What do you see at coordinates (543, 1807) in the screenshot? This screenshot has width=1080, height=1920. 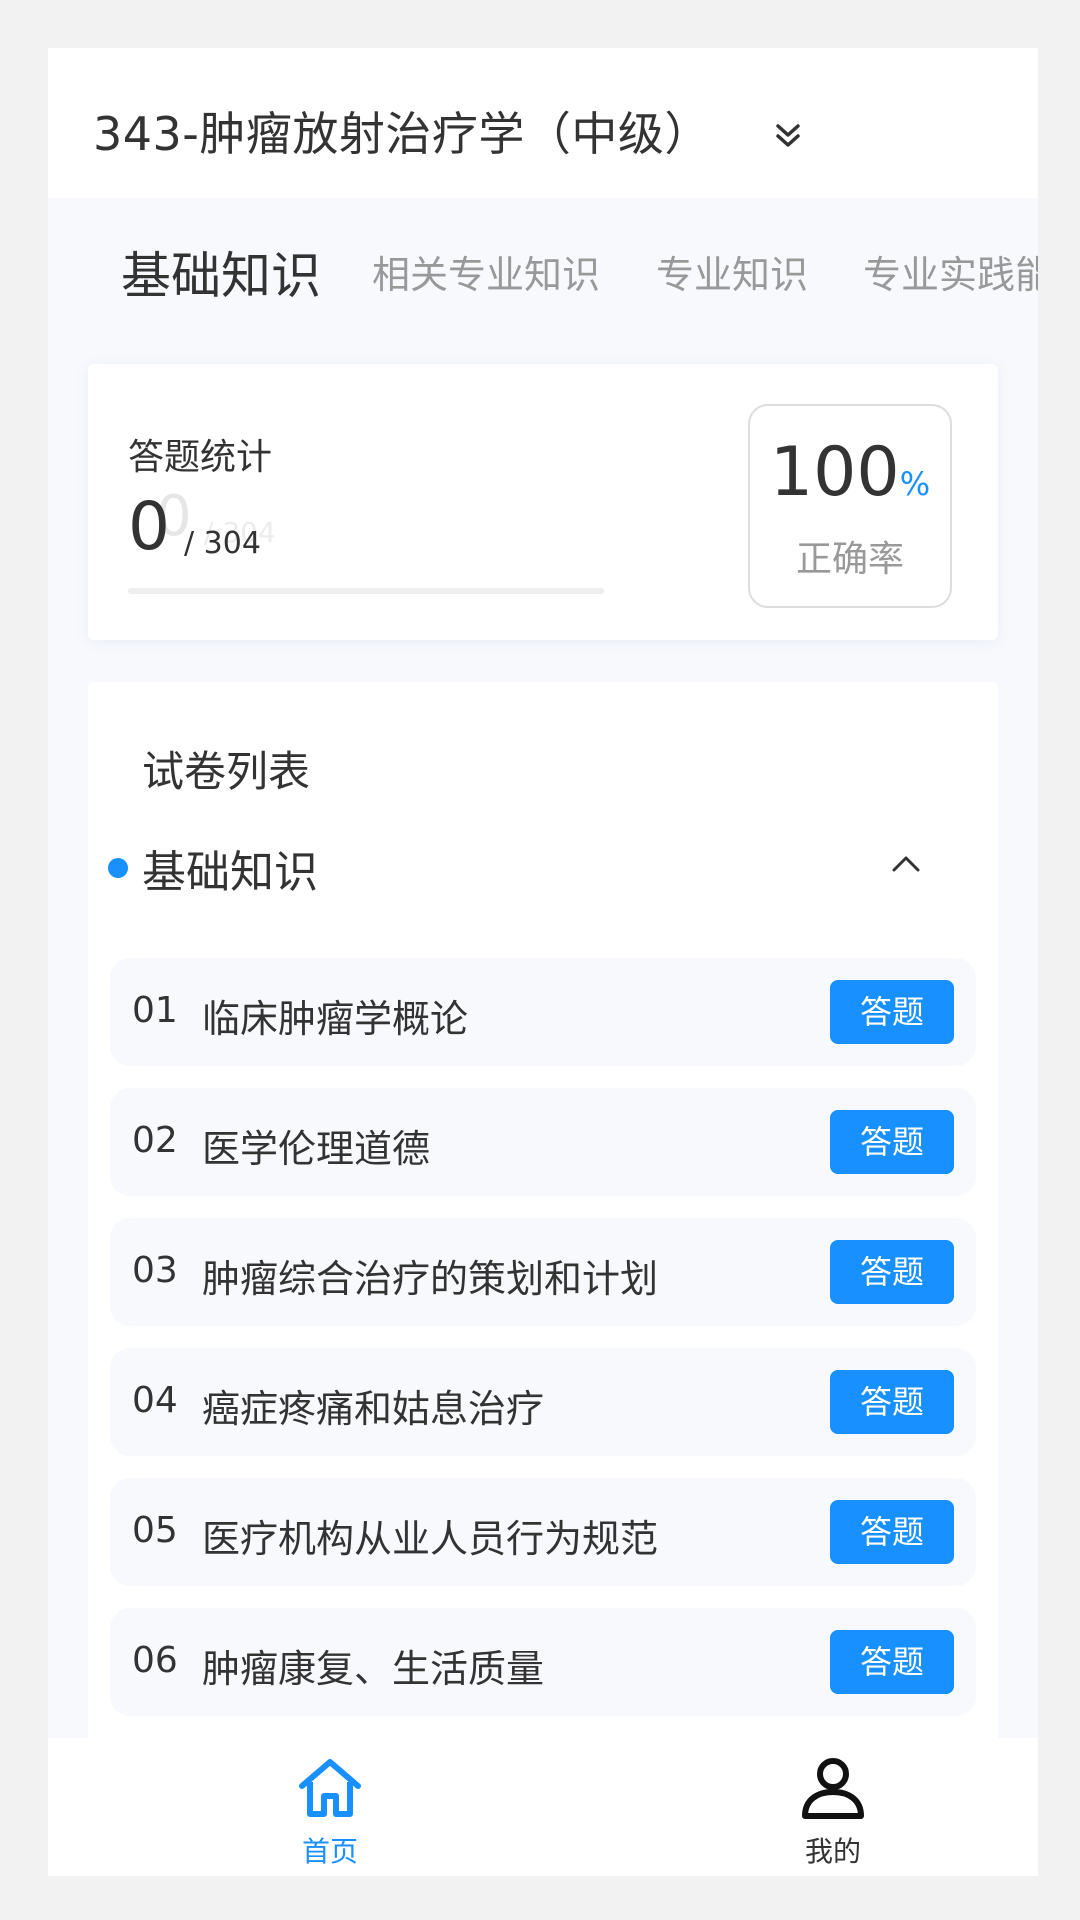 I see `bottom-nav: 首页 我的` at bounding box center [543, 1807].